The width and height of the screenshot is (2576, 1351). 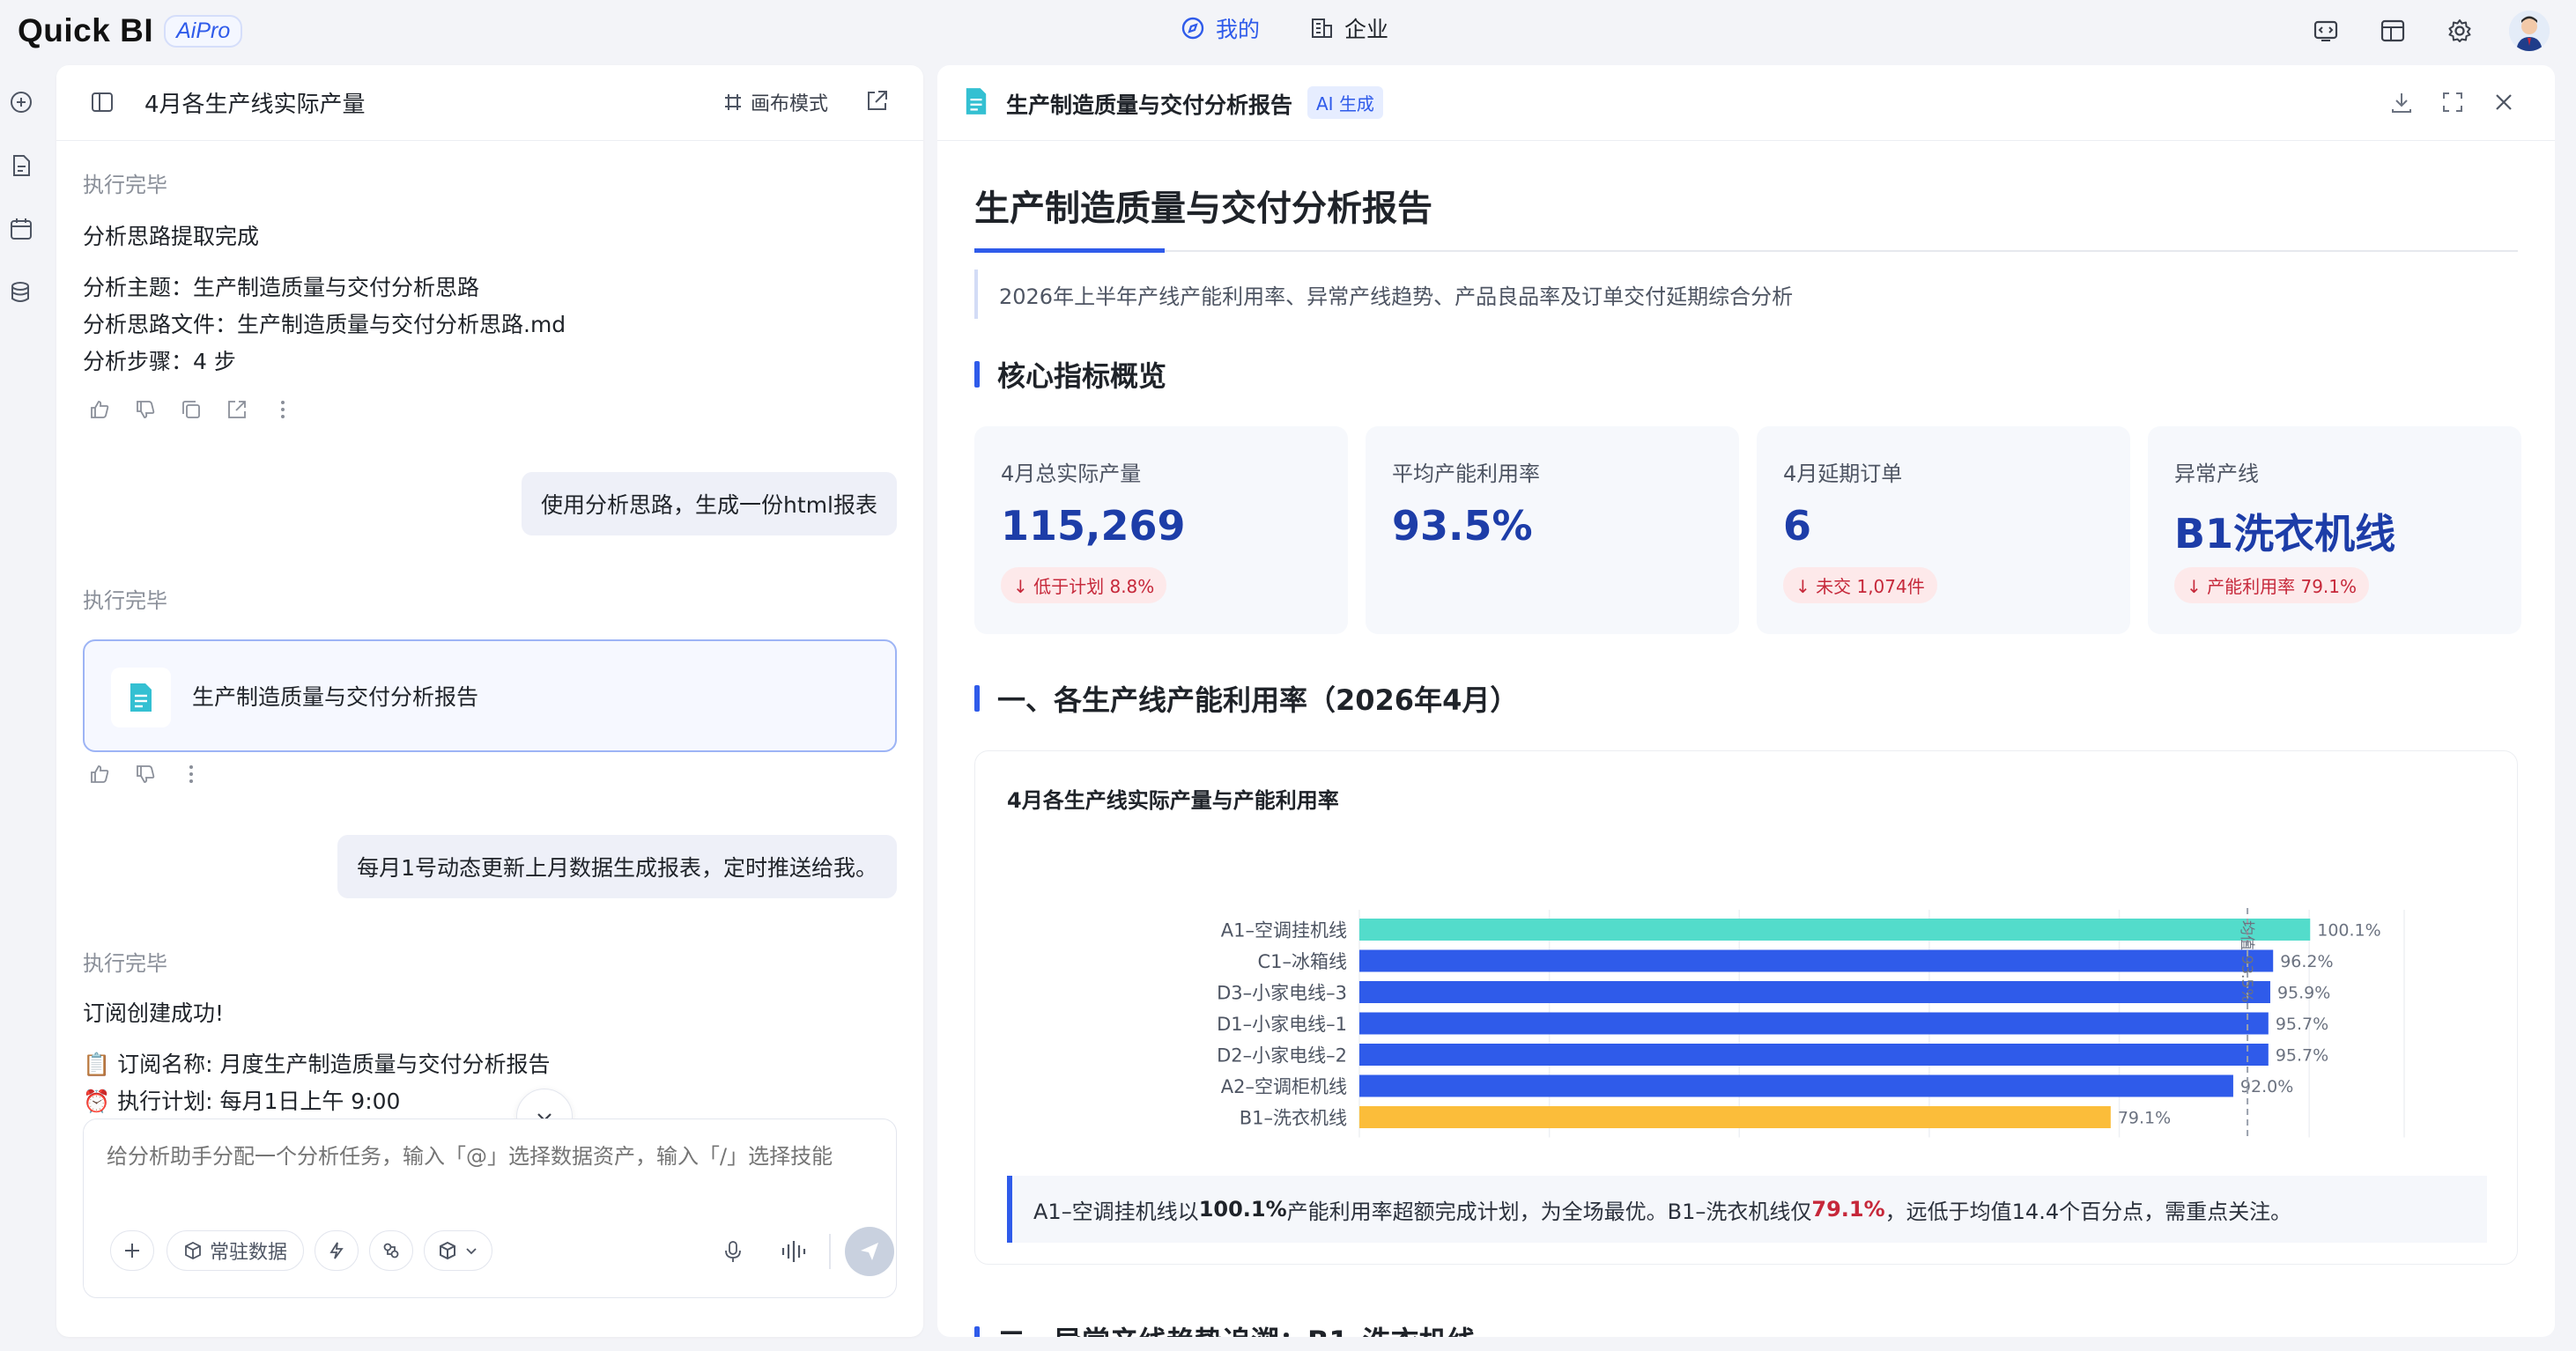 I want to click on resident-data-label: 常驻数据, so click(x=248, y=1253).